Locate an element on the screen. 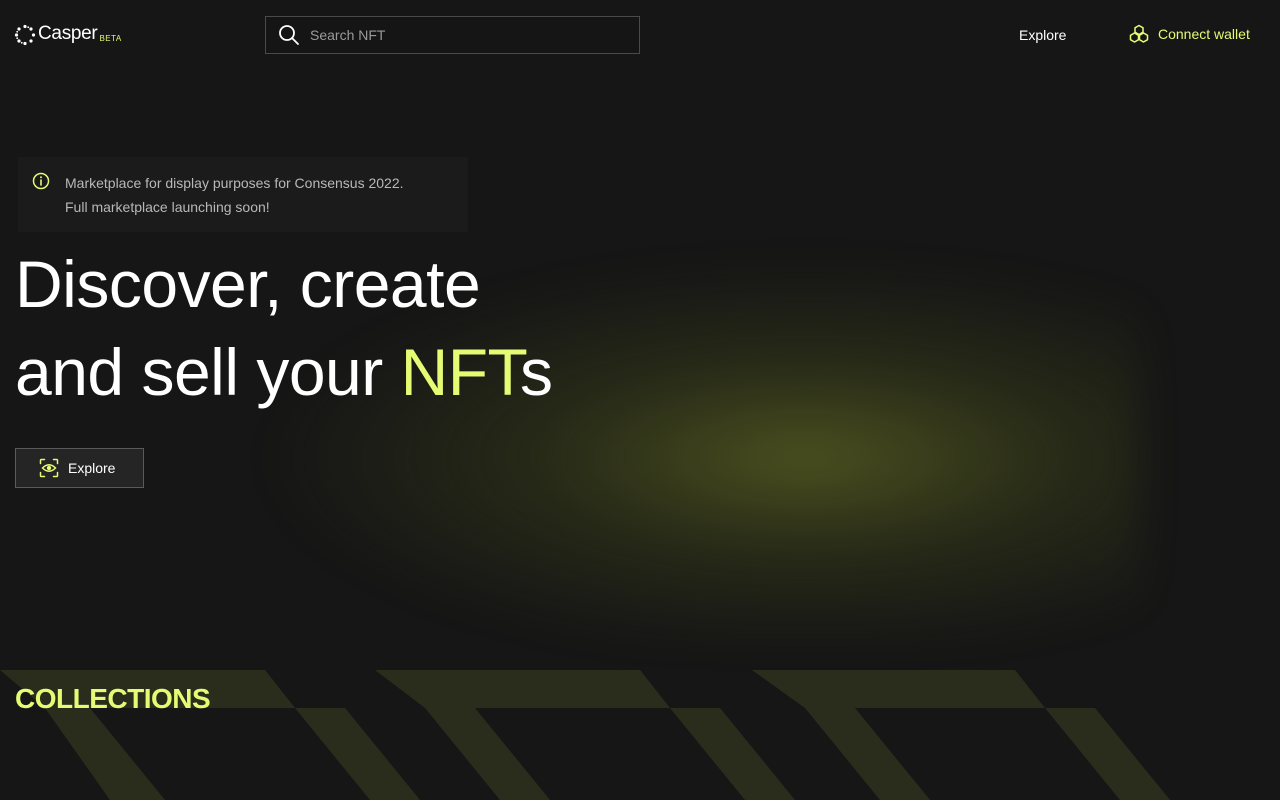 Image resolution: width=1280 pixels, height=800 pixels. connect-wallet-button: Connect wallet is located at coordinates (1189, 34).